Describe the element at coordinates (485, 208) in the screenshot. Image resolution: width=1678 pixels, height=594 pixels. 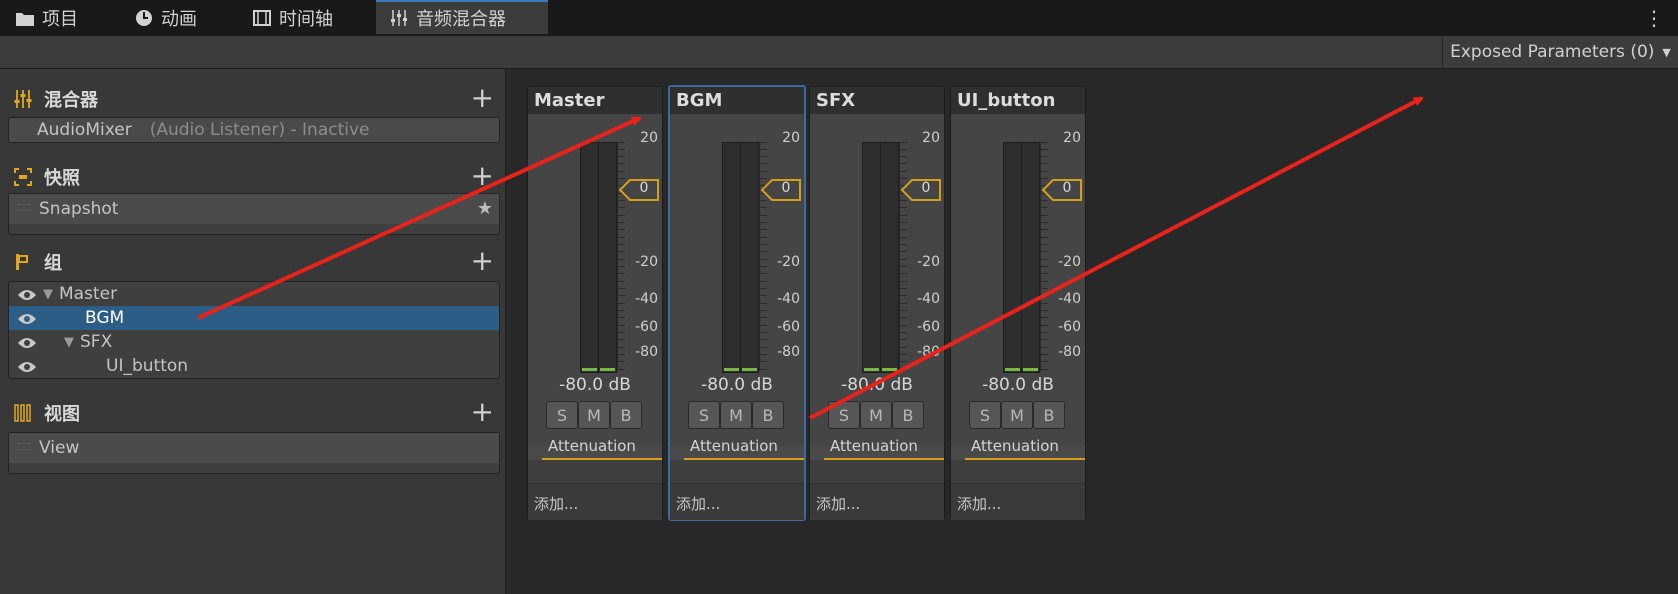
I see `star-icon: ★` at that location.